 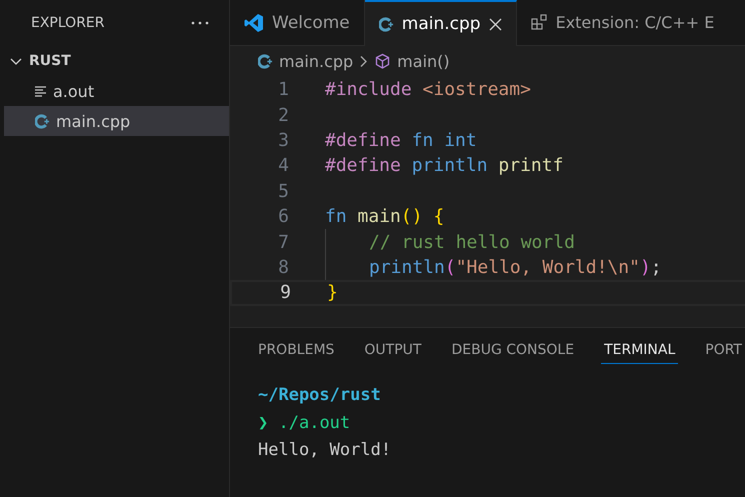 I want to click on more-icon, so click(x=200, y=23).